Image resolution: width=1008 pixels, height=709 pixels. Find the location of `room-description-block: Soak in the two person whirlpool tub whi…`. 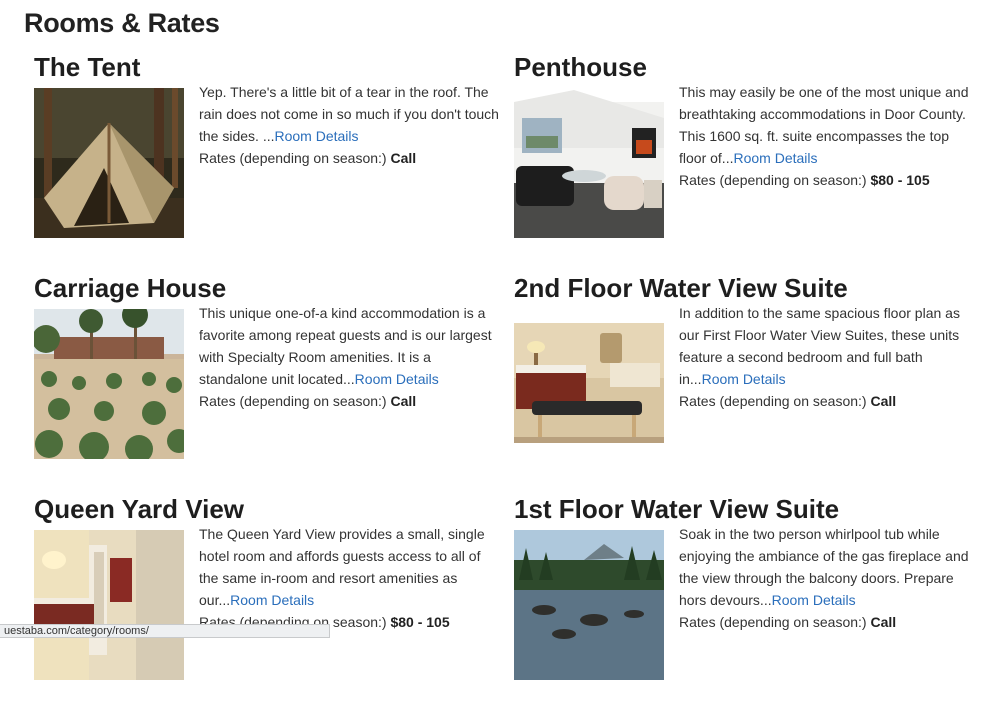

room-description-block: Soak in the two person whirlpool tub whi… is located at coordinates (829, 578).